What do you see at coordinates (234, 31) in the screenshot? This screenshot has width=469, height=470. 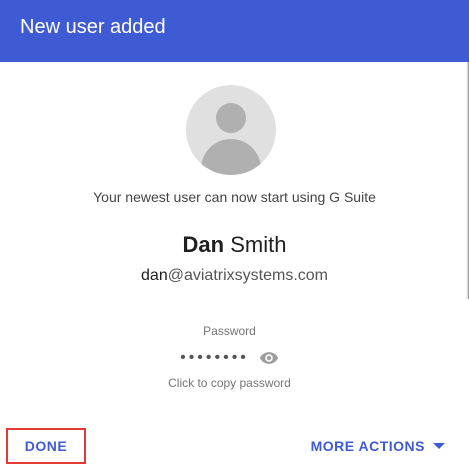 I see `dialog-header: New user added` at bounding box center [234, 31].